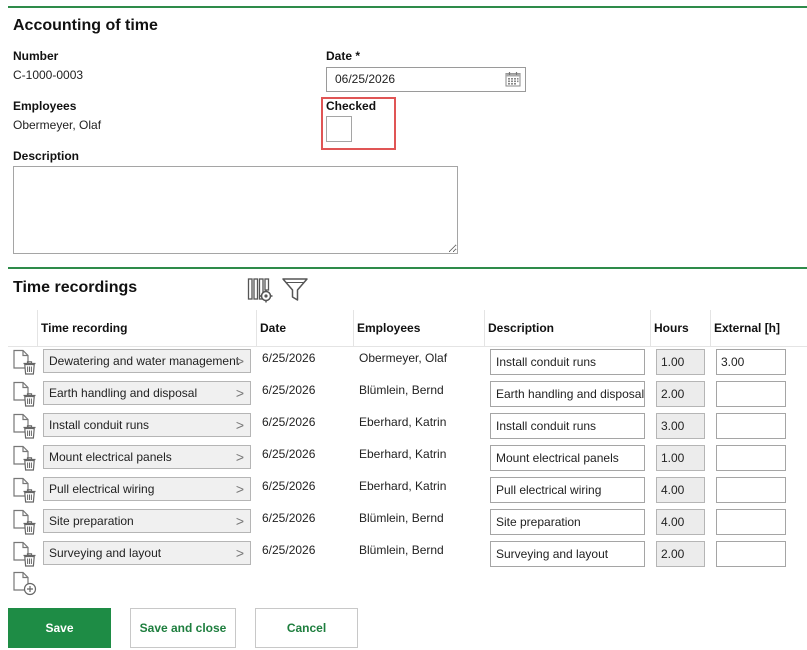  I want to click on number-value: C-1000-0003, so click(48, 75).